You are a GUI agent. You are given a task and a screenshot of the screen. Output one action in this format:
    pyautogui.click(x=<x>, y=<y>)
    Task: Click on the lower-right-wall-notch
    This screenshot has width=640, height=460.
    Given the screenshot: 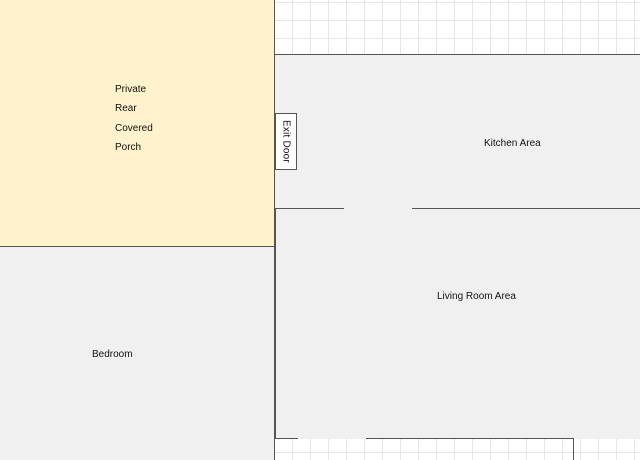 What is the action you would take?
    pyautogui.click(x=573, y=449)
    